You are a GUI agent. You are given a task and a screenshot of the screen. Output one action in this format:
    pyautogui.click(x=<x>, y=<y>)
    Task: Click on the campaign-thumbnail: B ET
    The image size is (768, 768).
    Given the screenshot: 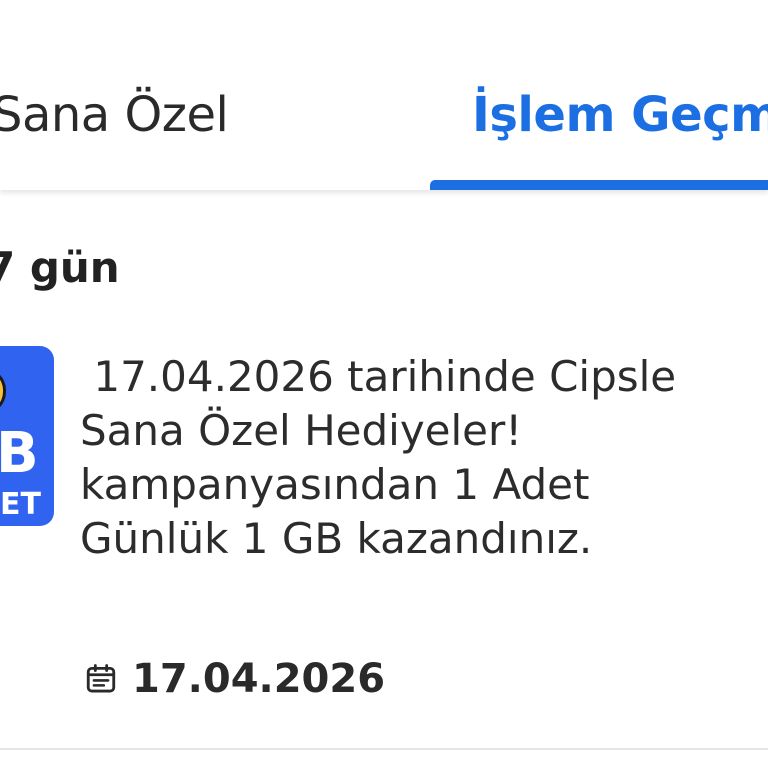 What is the action you would take?
    pyautogui.click(x=27, y=436)
    